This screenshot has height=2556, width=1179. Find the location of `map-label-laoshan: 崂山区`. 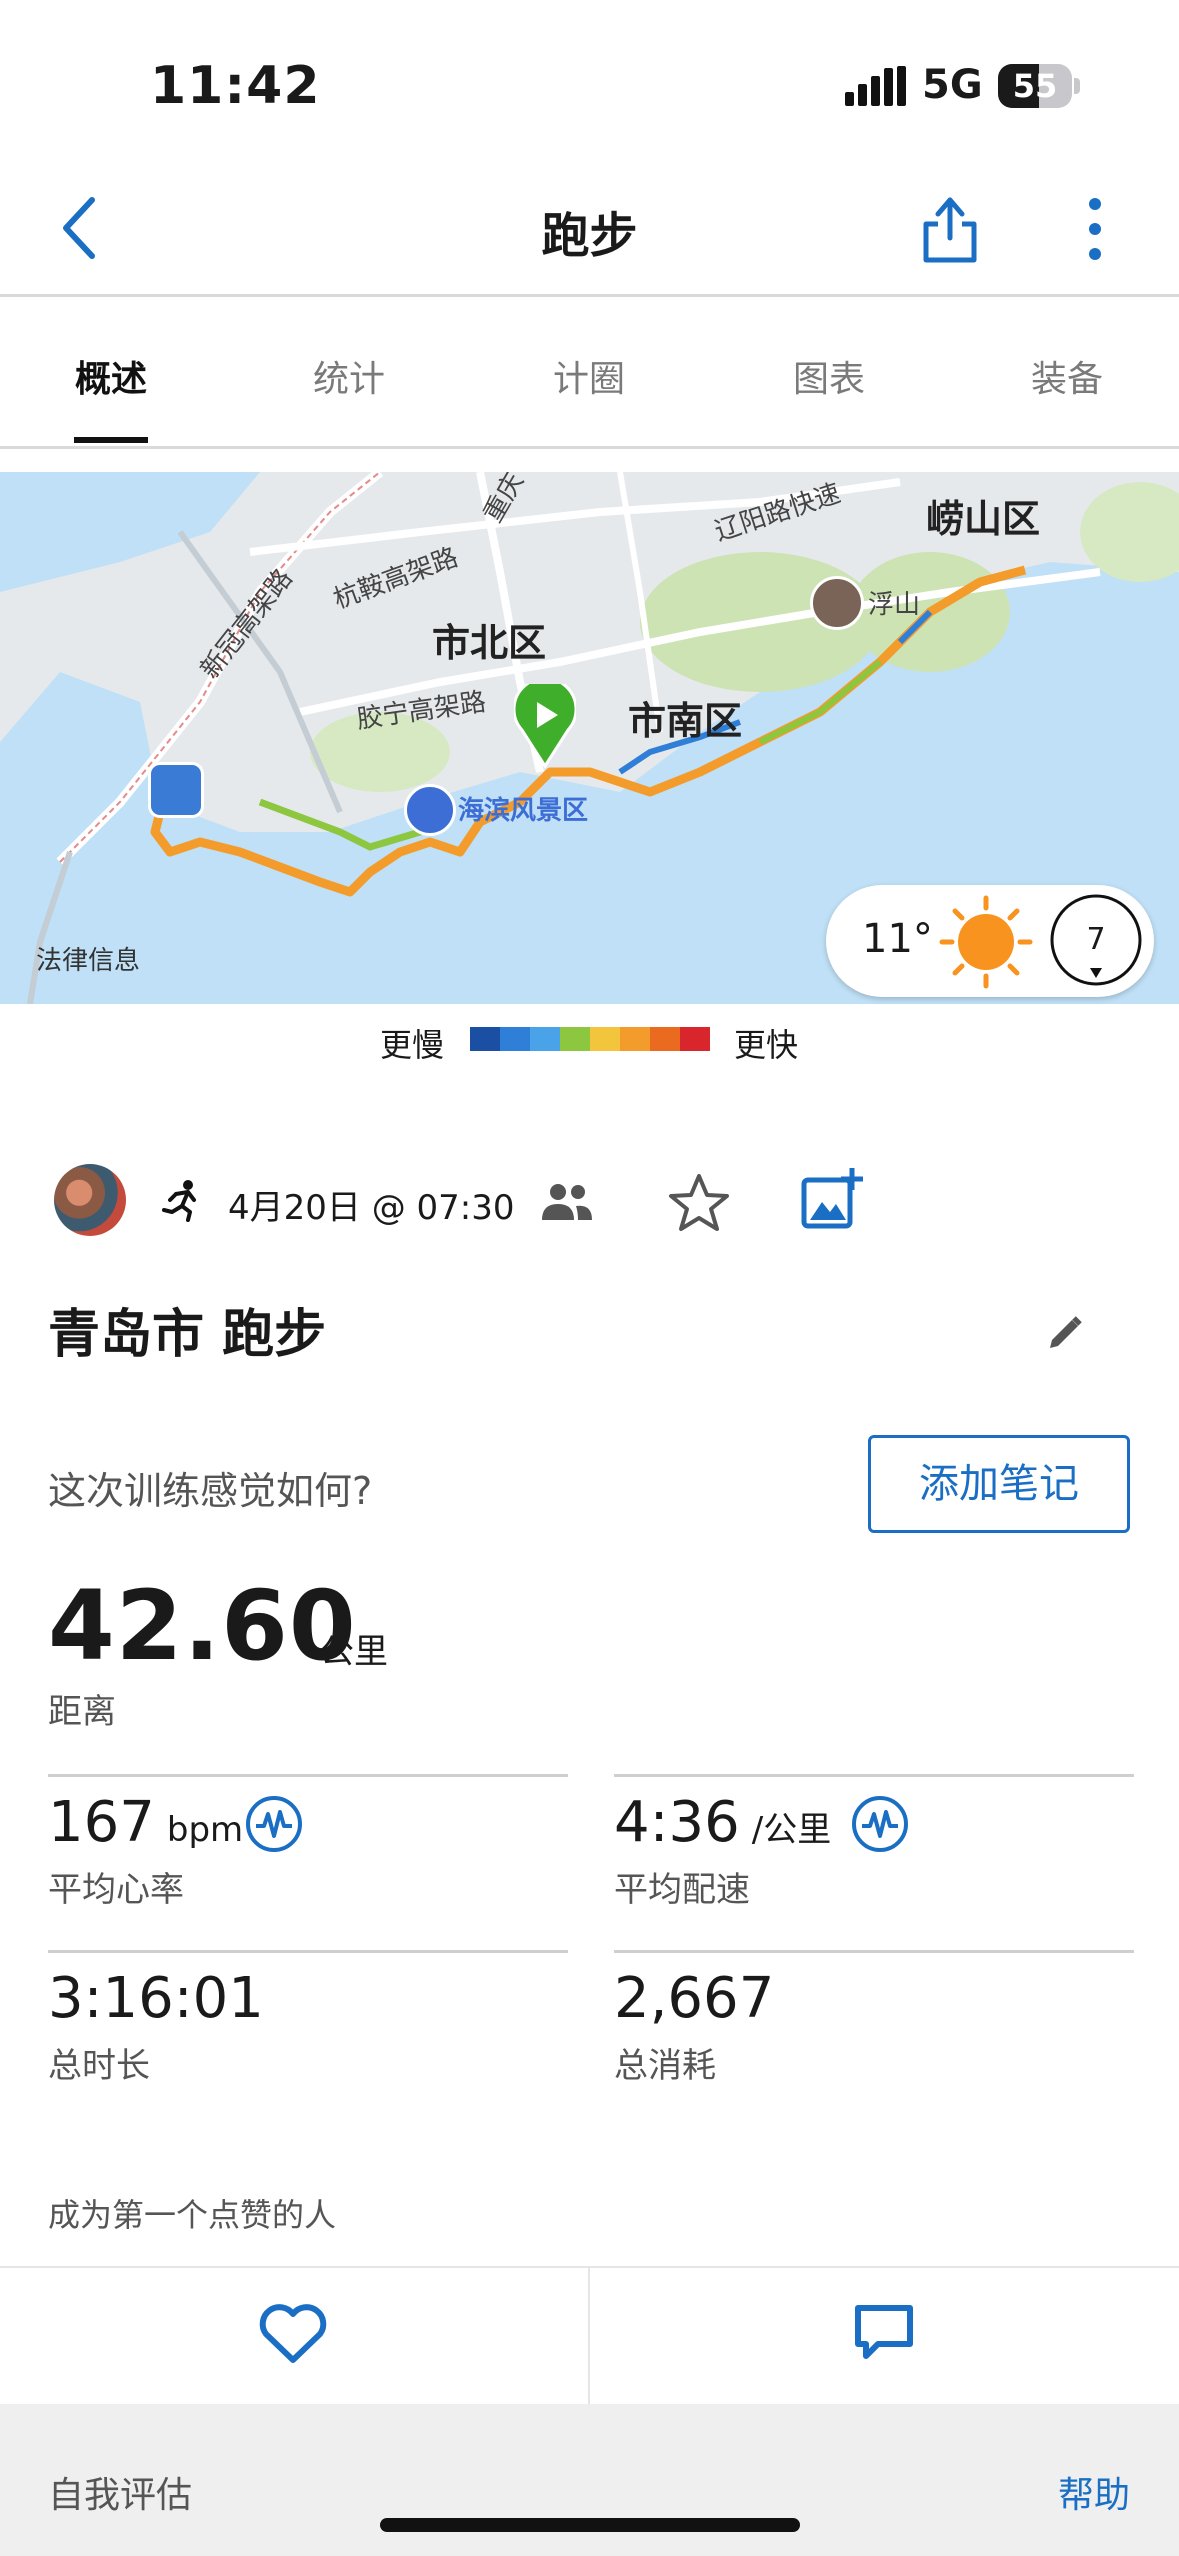

map-label-laoshan: 崂山区 is located at coordinates (983, 519).